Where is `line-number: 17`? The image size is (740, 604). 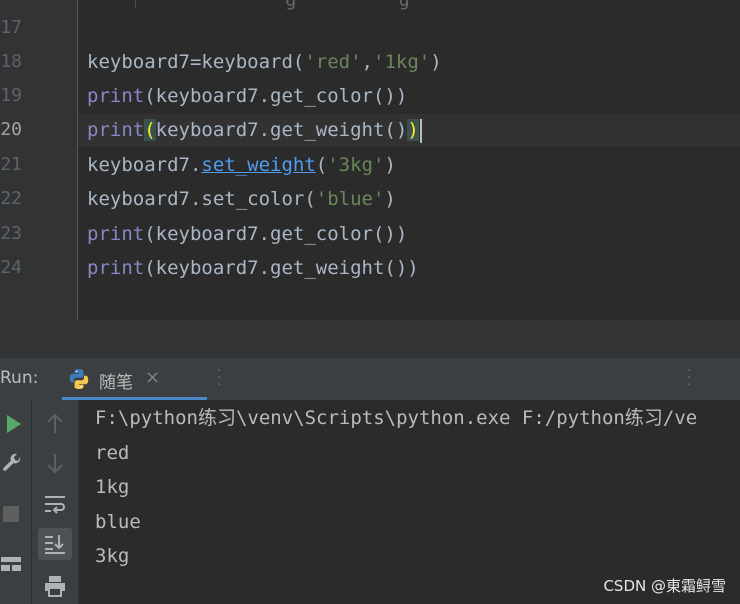
line-number: 17 is located at coordinates (11, 28).